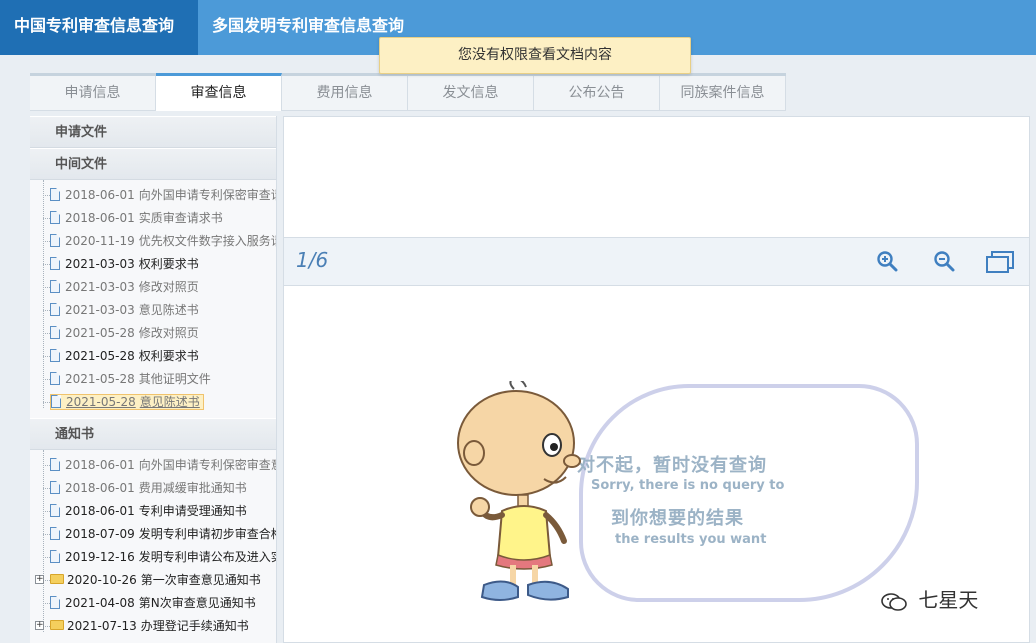 This screenshot has height=643, width=1036. I want to click on no-result-message-en-line1: Sorry, there is no query to, so click(688, 485).